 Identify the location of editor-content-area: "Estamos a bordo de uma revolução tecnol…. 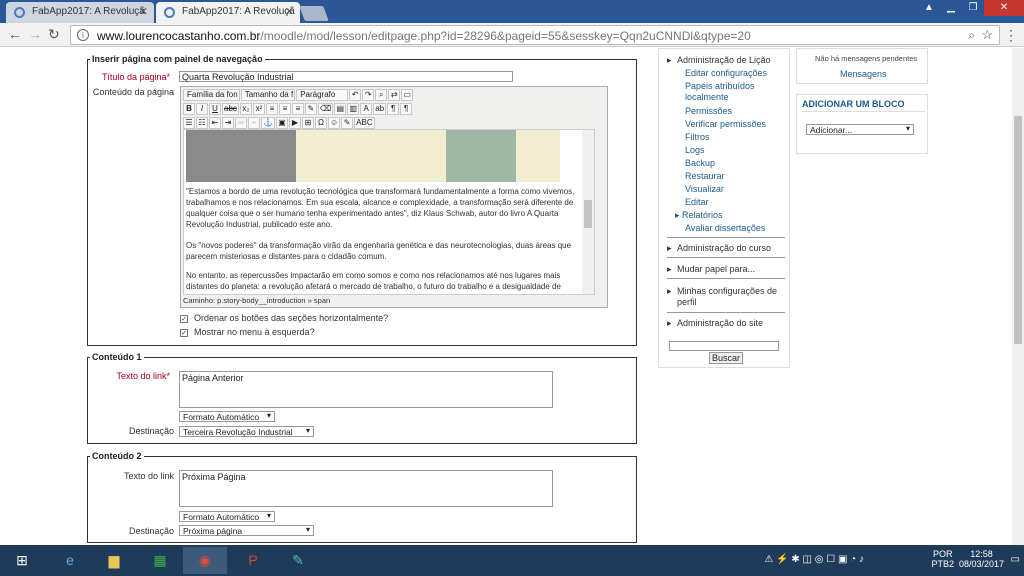
(389, 212).